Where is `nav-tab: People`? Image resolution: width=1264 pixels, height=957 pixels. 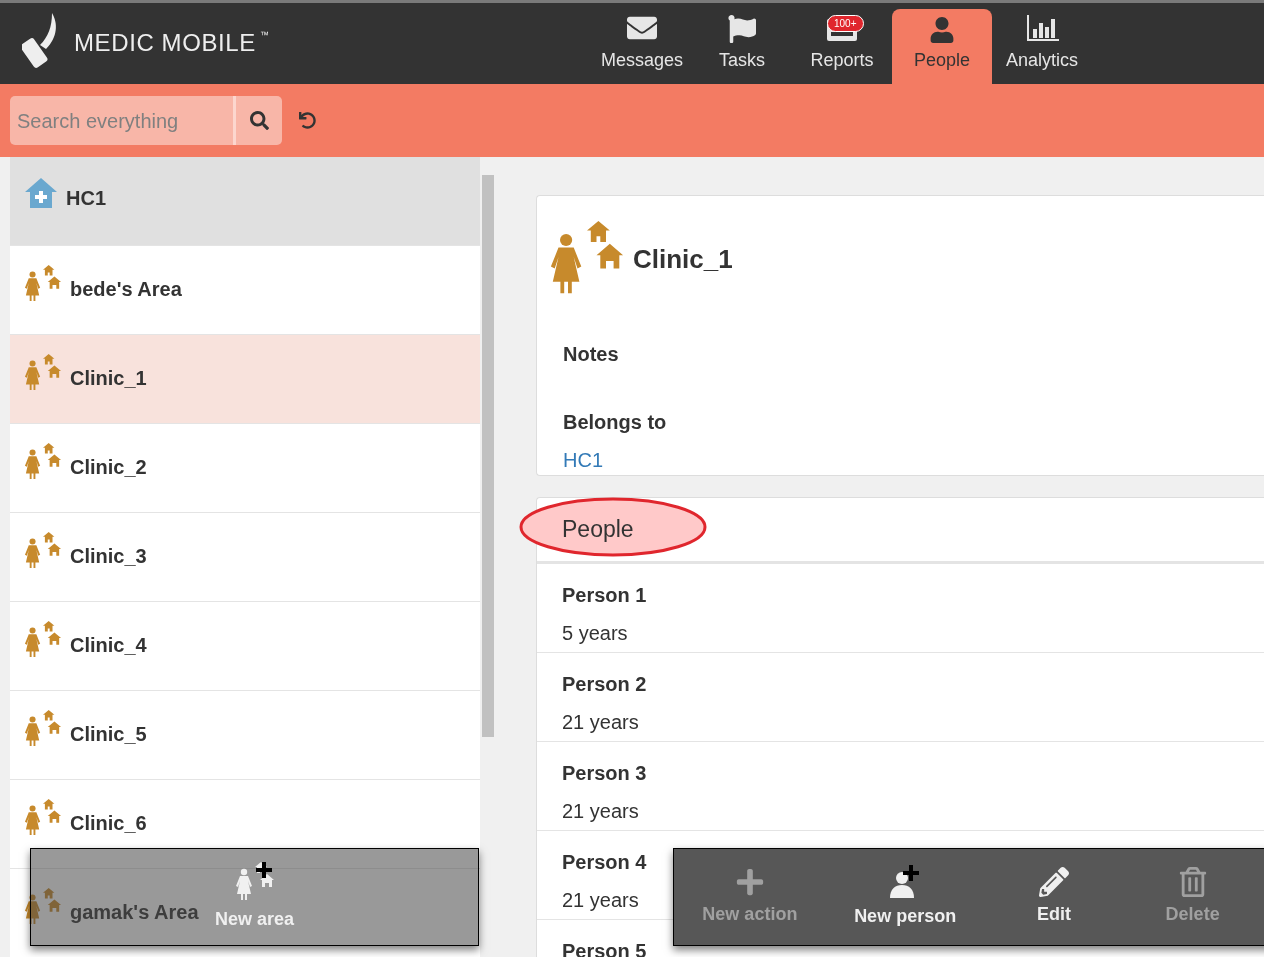
nav-tab: People is located at coordinates (942, 46).